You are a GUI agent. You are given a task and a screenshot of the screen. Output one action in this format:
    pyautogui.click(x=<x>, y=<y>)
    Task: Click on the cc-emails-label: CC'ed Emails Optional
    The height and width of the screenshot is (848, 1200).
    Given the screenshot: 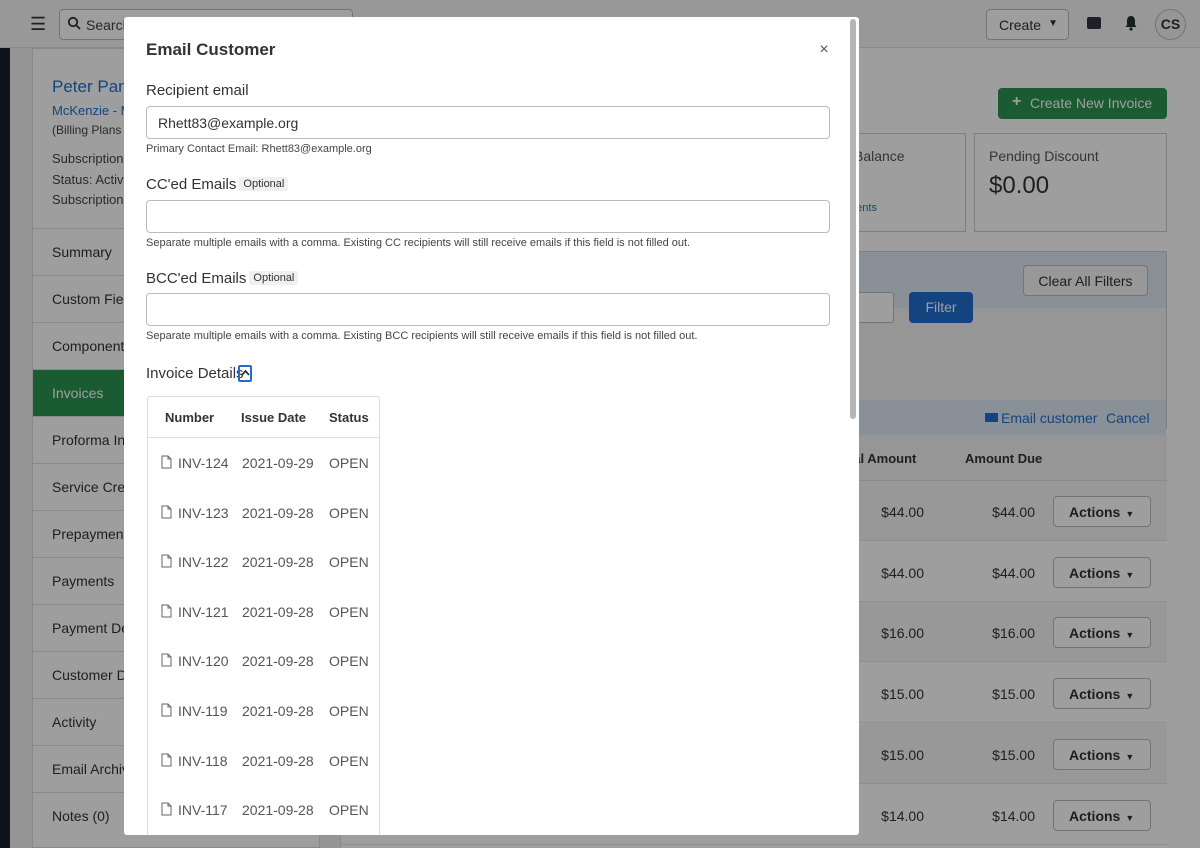 What is the action you would take?
    pyautogui.click(x=217, y=184)
    